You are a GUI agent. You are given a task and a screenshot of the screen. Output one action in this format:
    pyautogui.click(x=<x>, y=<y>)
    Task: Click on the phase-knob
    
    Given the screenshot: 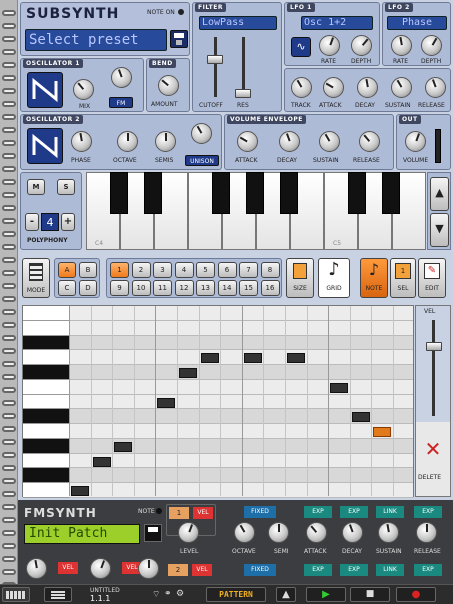 What is the action you would take?
    pyautogui.click(x=81, y=141)
    